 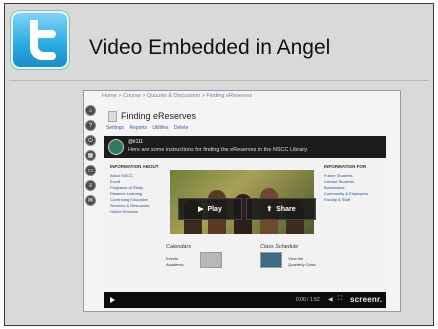 What do you see at coordinates (129, 199) in the screenshot?
I see `left-item: Continuing Education` at bounding box center [129, 199].